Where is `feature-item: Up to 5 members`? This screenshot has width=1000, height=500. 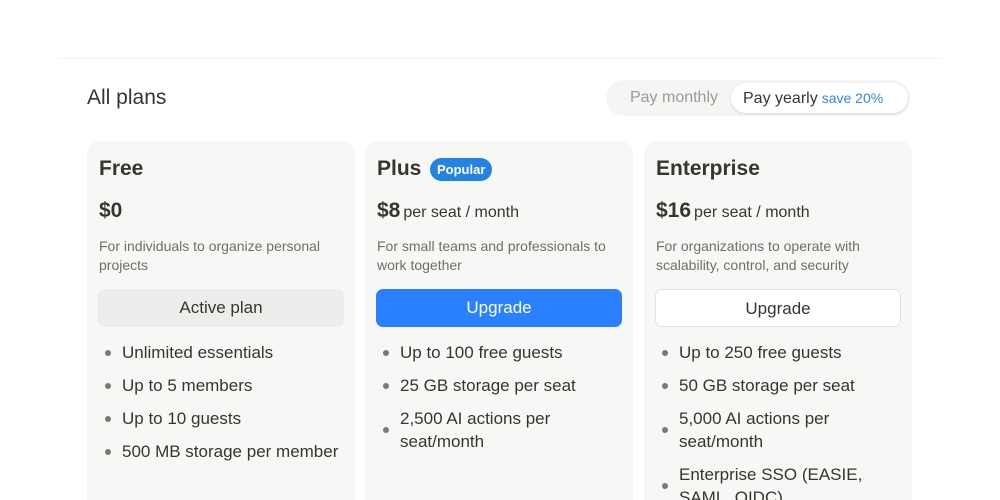
feature-item: Up to 5 members is located at coordinates (224, 385).